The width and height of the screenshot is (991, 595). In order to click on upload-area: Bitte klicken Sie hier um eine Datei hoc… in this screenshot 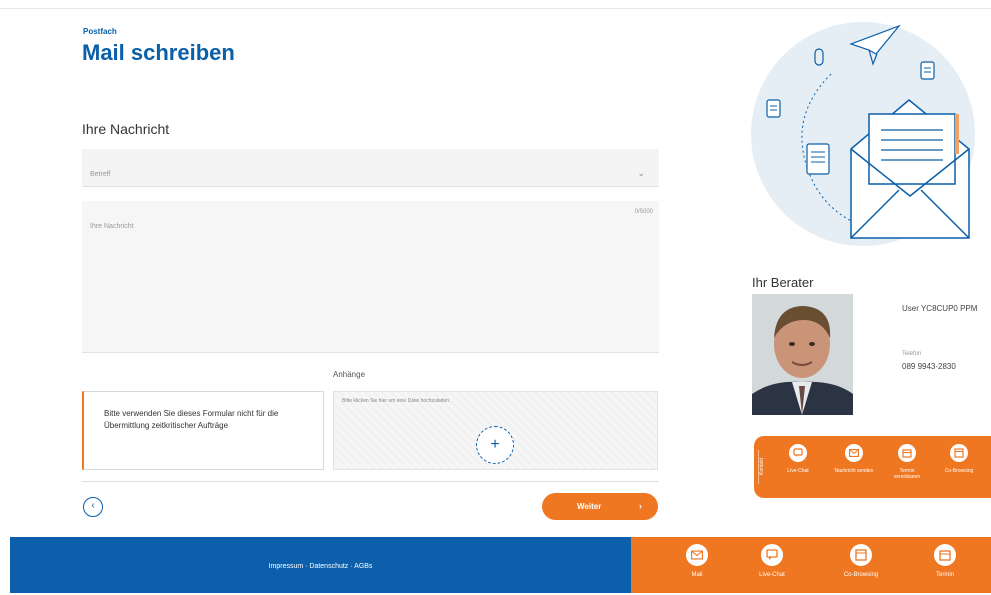, I will do `click(495, 430)`.